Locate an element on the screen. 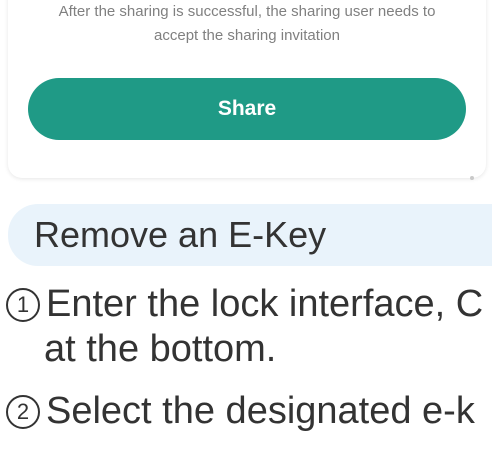  share-button: Share is located at coordinates (247, 109).